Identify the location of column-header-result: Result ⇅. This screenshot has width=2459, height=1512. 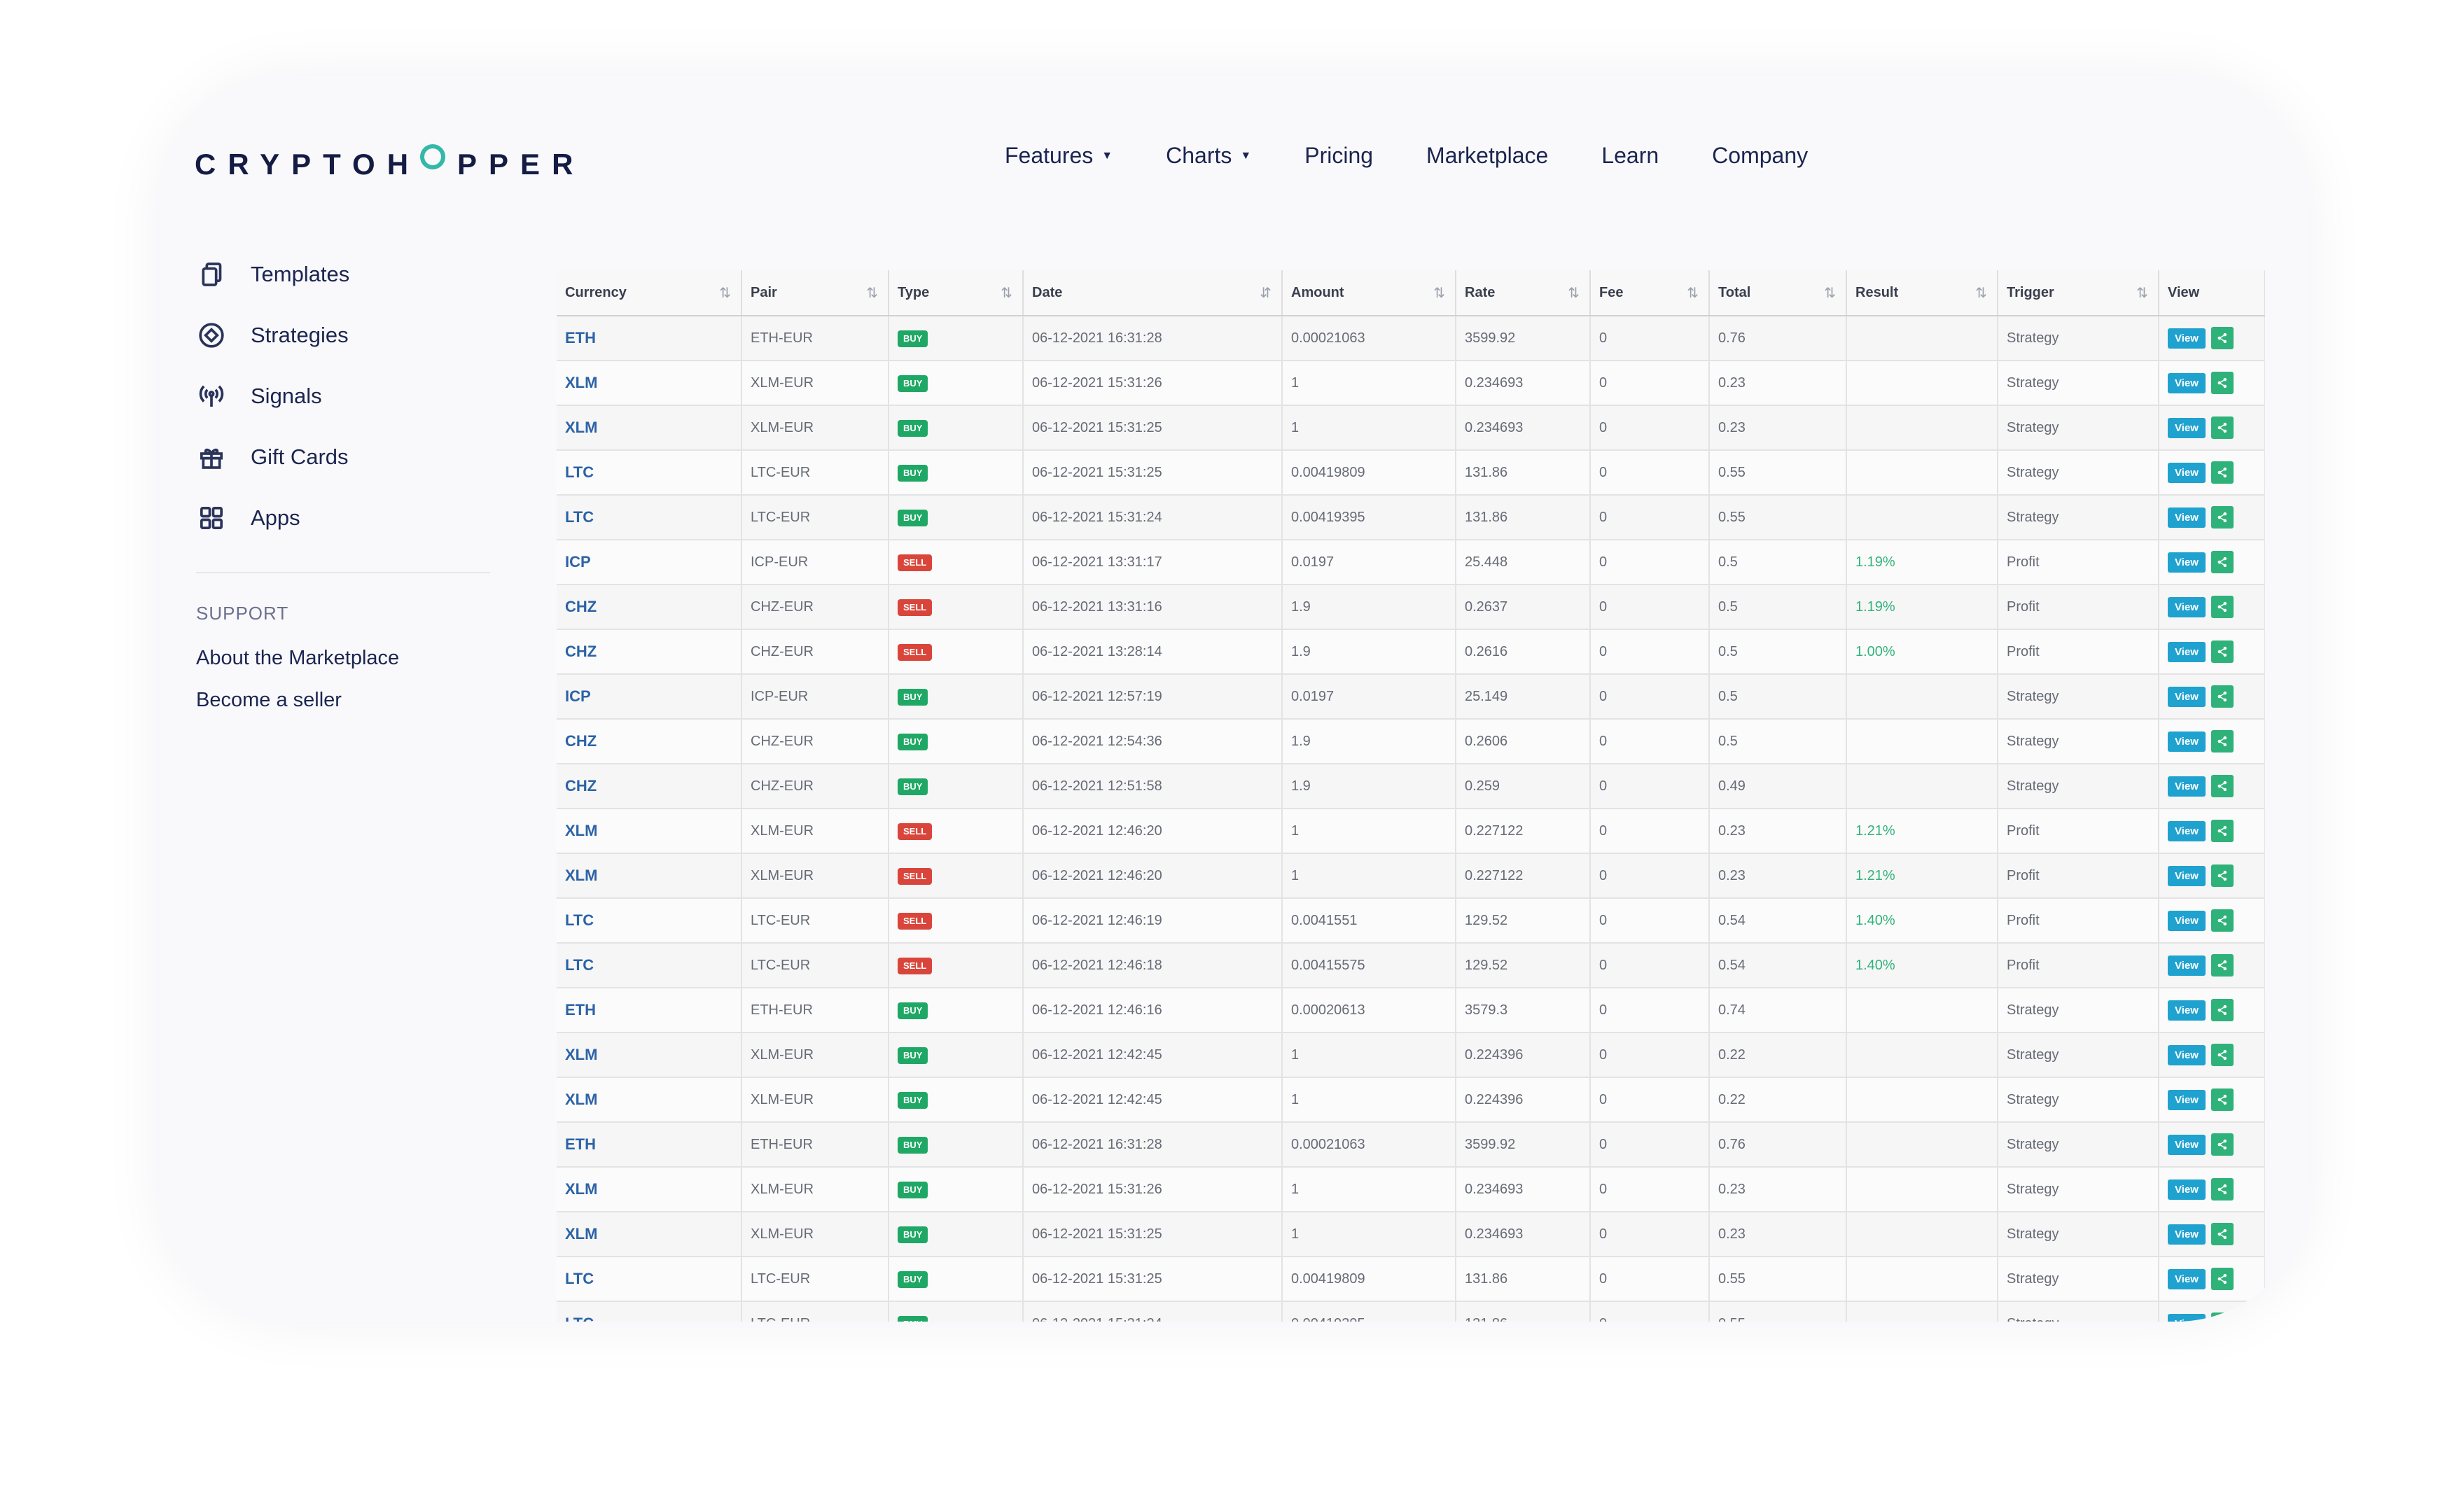
(1922, 293).